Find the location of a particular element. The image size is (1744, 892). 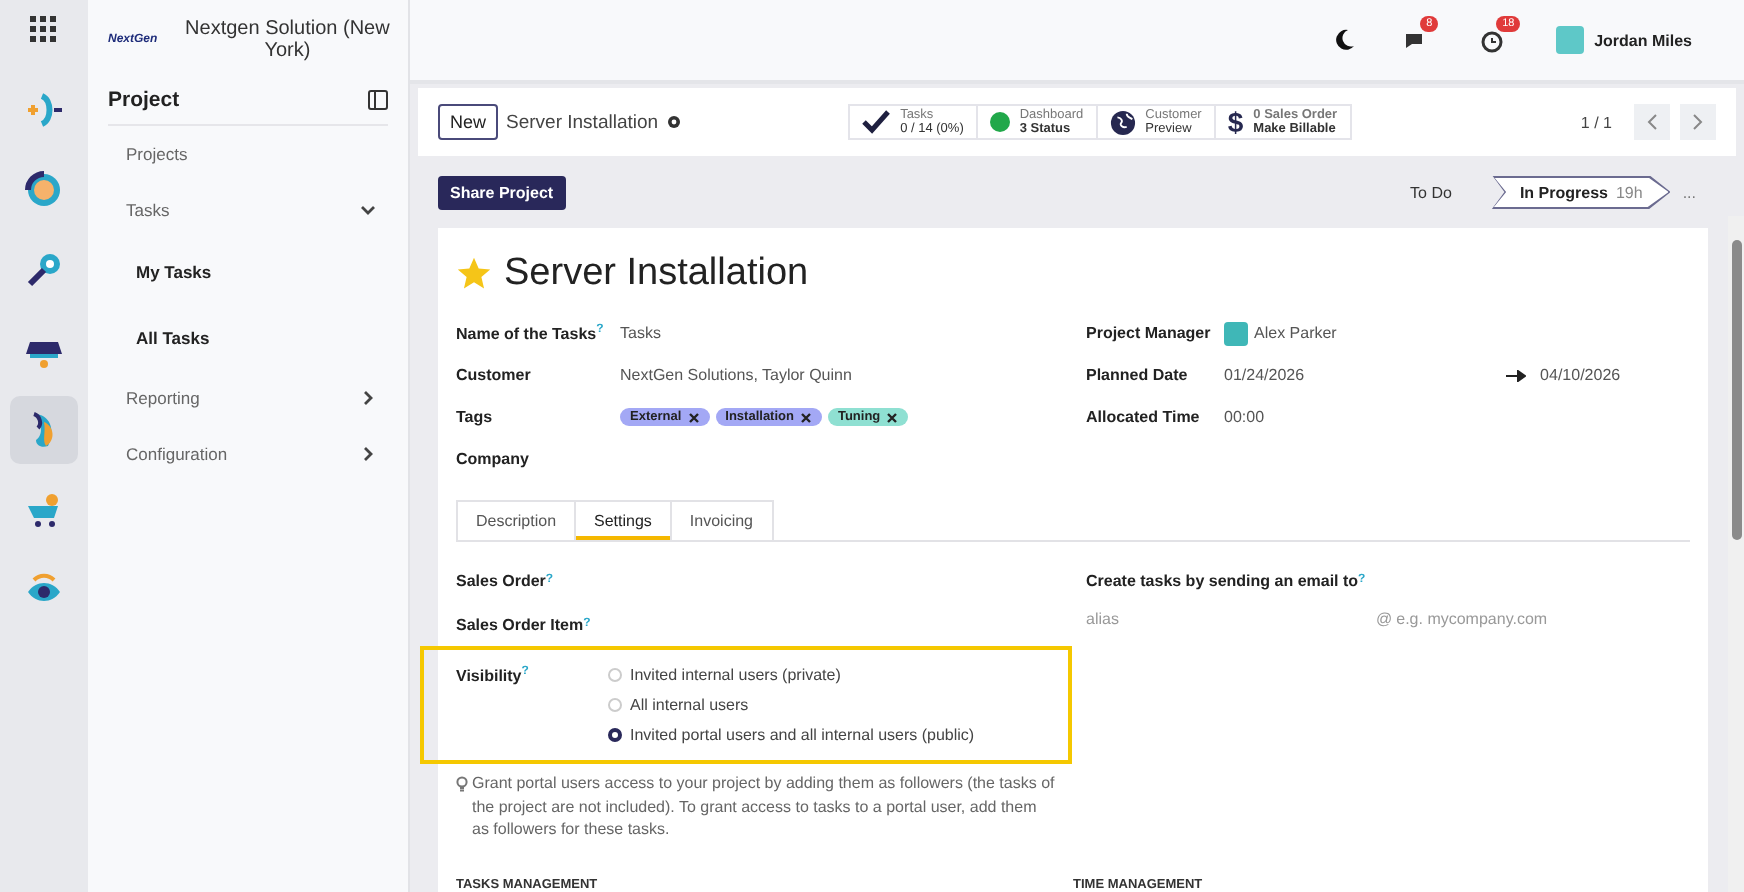

field-label: Planned Date is located at coordinates (1137, 375).